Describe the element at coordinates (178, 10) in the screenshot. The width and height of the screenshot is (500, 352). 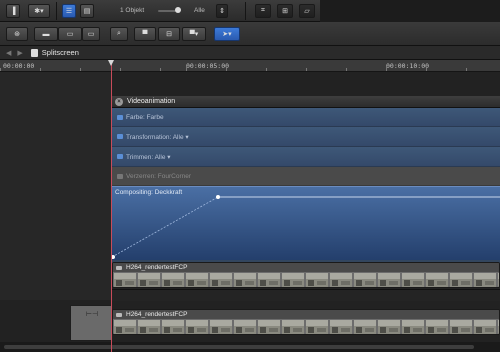
I see `zoom-slider-knob` at that location.